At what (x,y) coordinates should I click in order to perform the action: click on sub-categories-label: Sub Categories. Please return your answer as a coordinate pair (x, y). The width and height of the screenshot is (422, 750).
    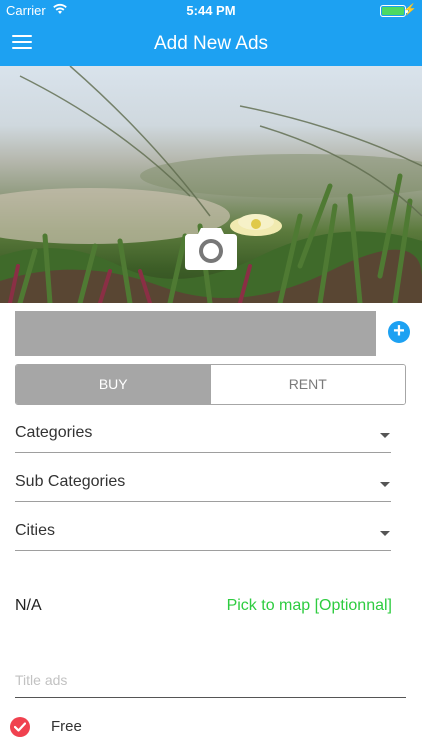
    Looking at the image, I should click on (70, 481).